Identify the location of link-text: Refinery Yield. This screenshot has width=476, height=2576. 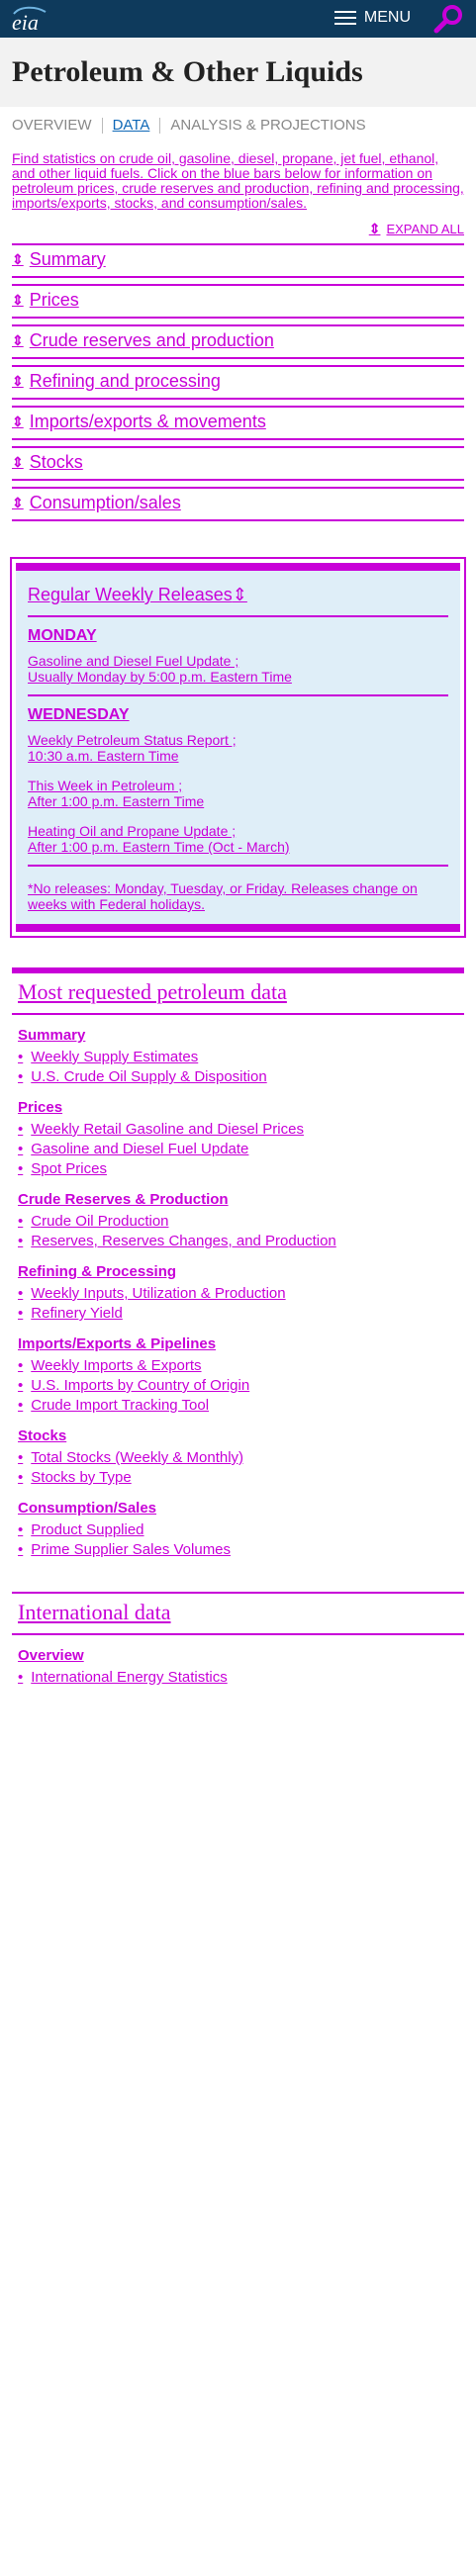
(77, 1313).